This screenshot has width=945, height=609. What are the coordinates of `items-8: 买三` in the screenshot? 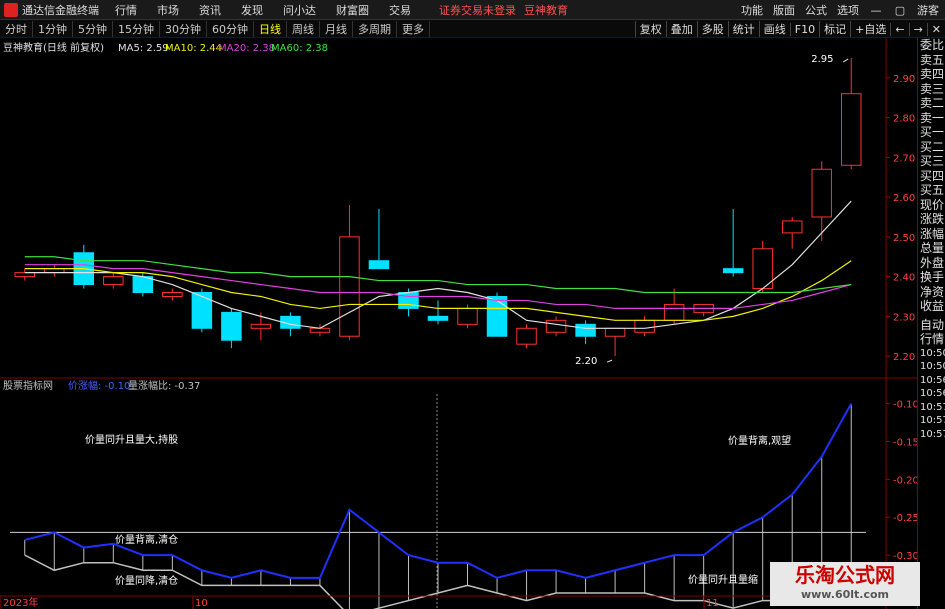 It's located at (932, 161).